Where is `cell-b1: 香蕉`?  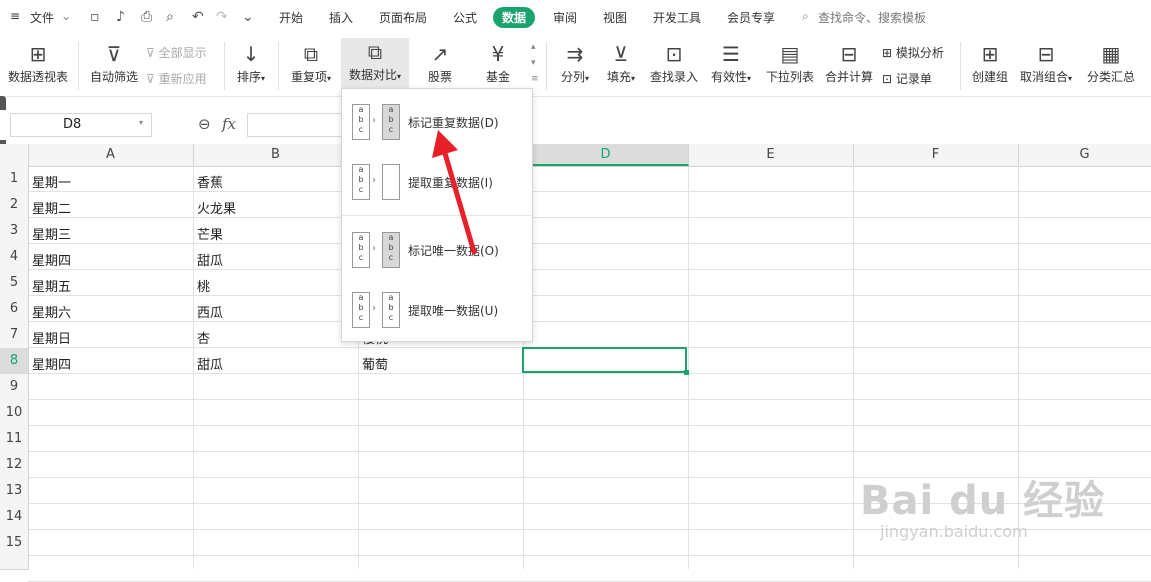
cell-b1: 香蕉 is located at coordinates (208, 181).